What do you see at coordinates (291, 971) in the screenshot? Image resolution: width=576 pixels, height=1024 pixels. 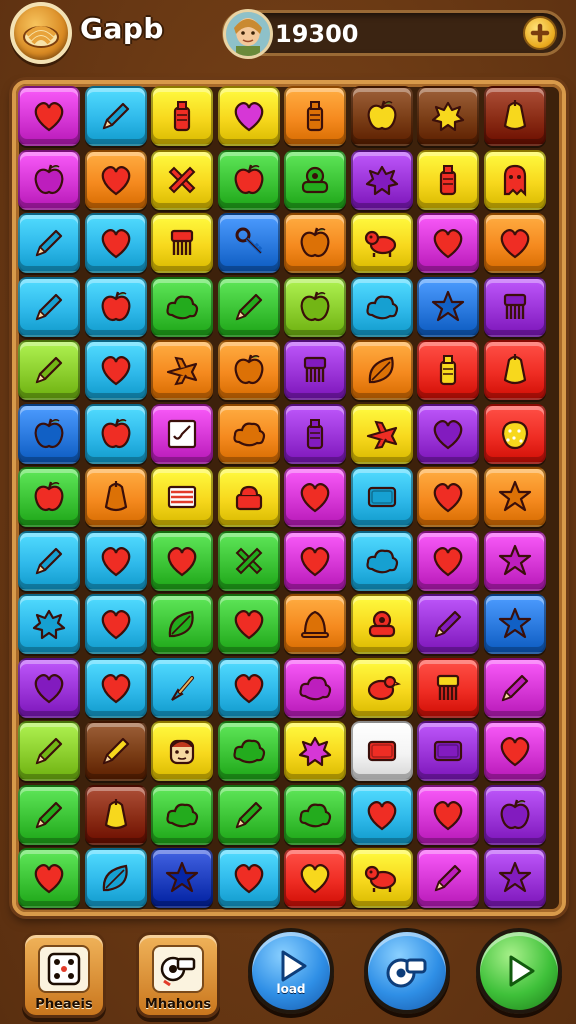 I see `load-button: load` at bounding box center [291, 971].